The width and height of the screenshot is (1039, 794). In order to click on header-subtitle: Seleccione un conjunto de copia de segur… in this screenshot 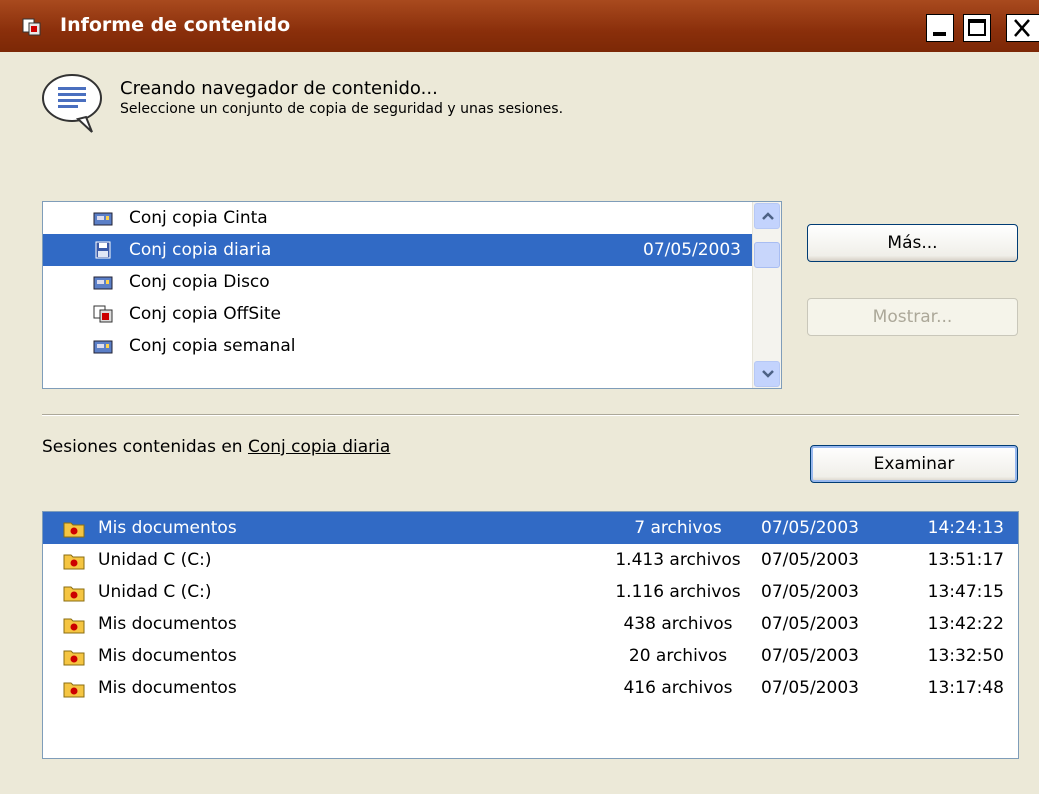, I will do `click(342, 109)`.